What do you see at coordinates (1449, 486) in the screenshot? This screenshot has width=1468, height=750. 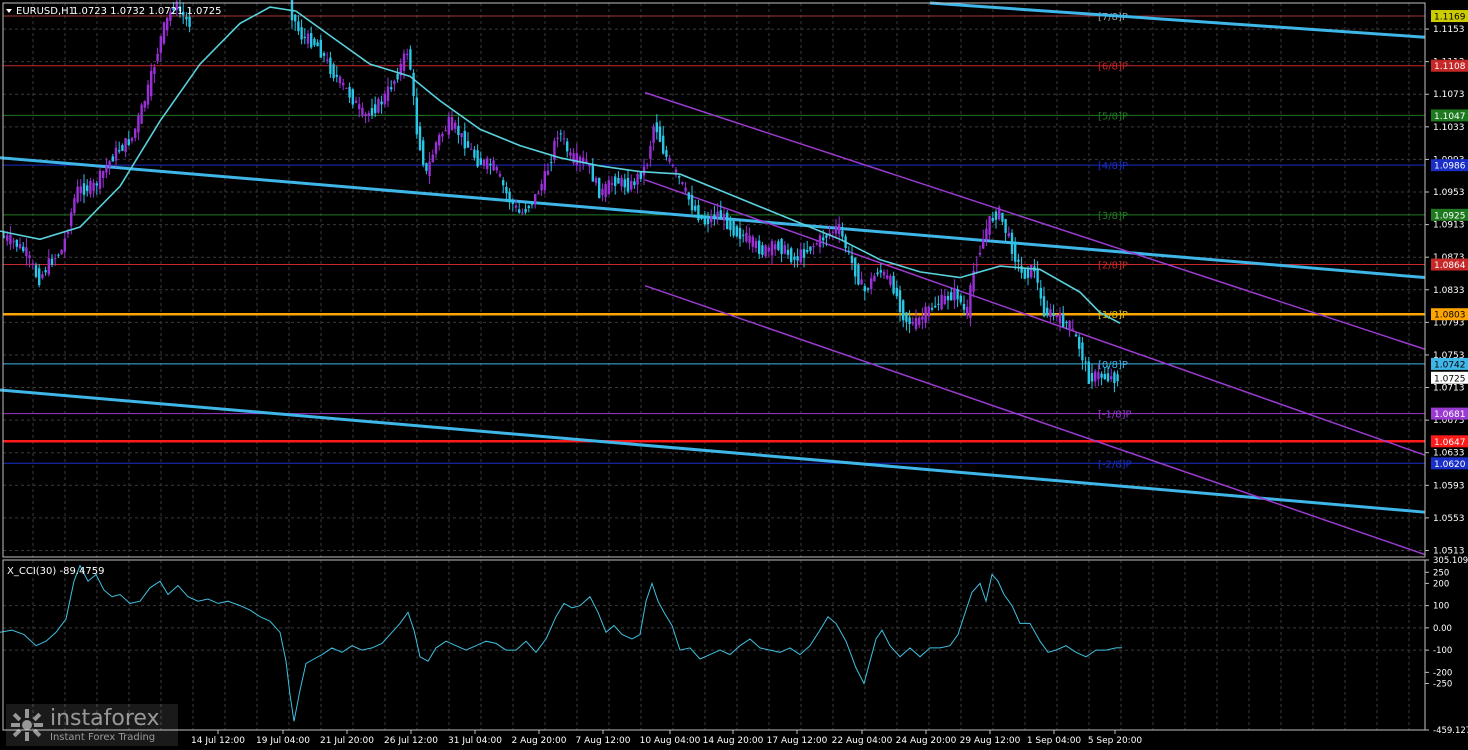 I see `price-tick-label: 1.0593` at bounding box center [1449, 486].